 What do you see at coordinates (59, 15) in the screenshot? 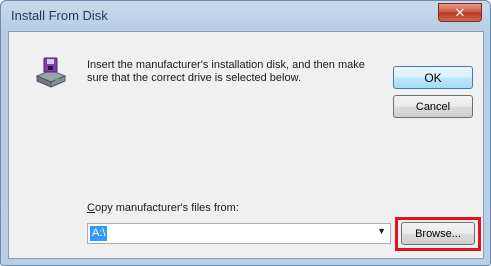
I see `window-title: Install From Disk` at bounding box center [59, 15].